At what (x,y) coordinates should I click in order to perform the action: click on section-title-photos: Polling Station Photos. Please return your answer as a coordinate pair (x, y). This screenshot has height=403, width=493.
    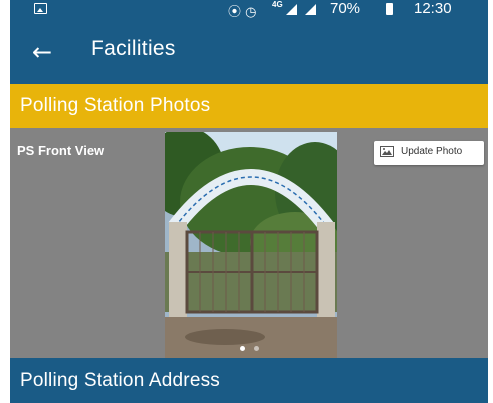
    Looking at the image, I should click on (115, 105).